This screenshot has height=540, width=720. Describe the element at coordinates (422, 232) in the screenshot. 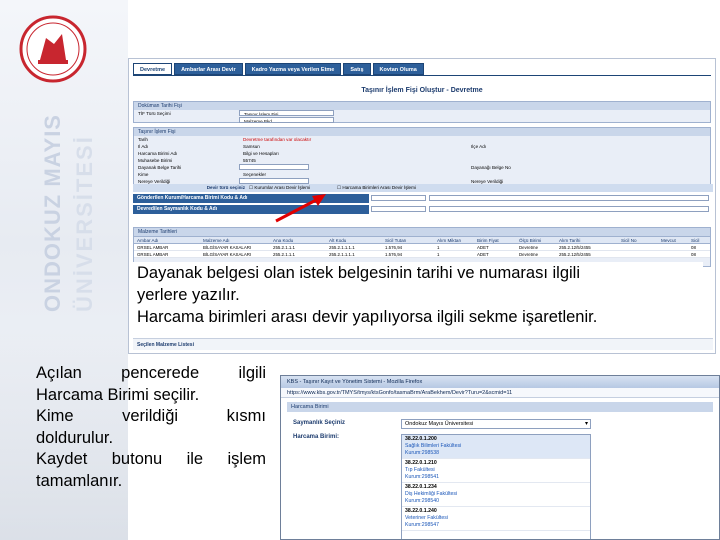

I see `malzeme-table-heading: Malzeme Tarihleri` at that location.